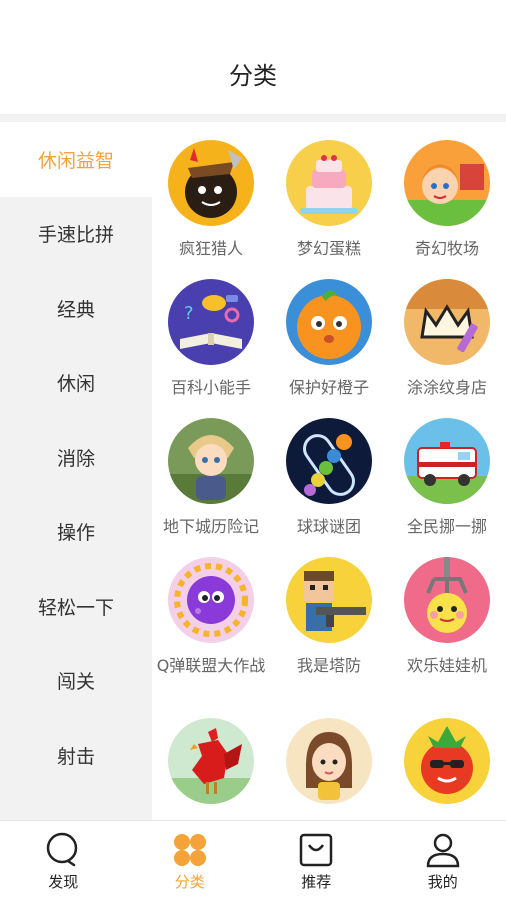 The width and height of the screenshot is (506, 900). What do you see at coordinates (329, 600) in the screenshot?
I see `tower-defense-game-icon` at bounding box center [329, 600].